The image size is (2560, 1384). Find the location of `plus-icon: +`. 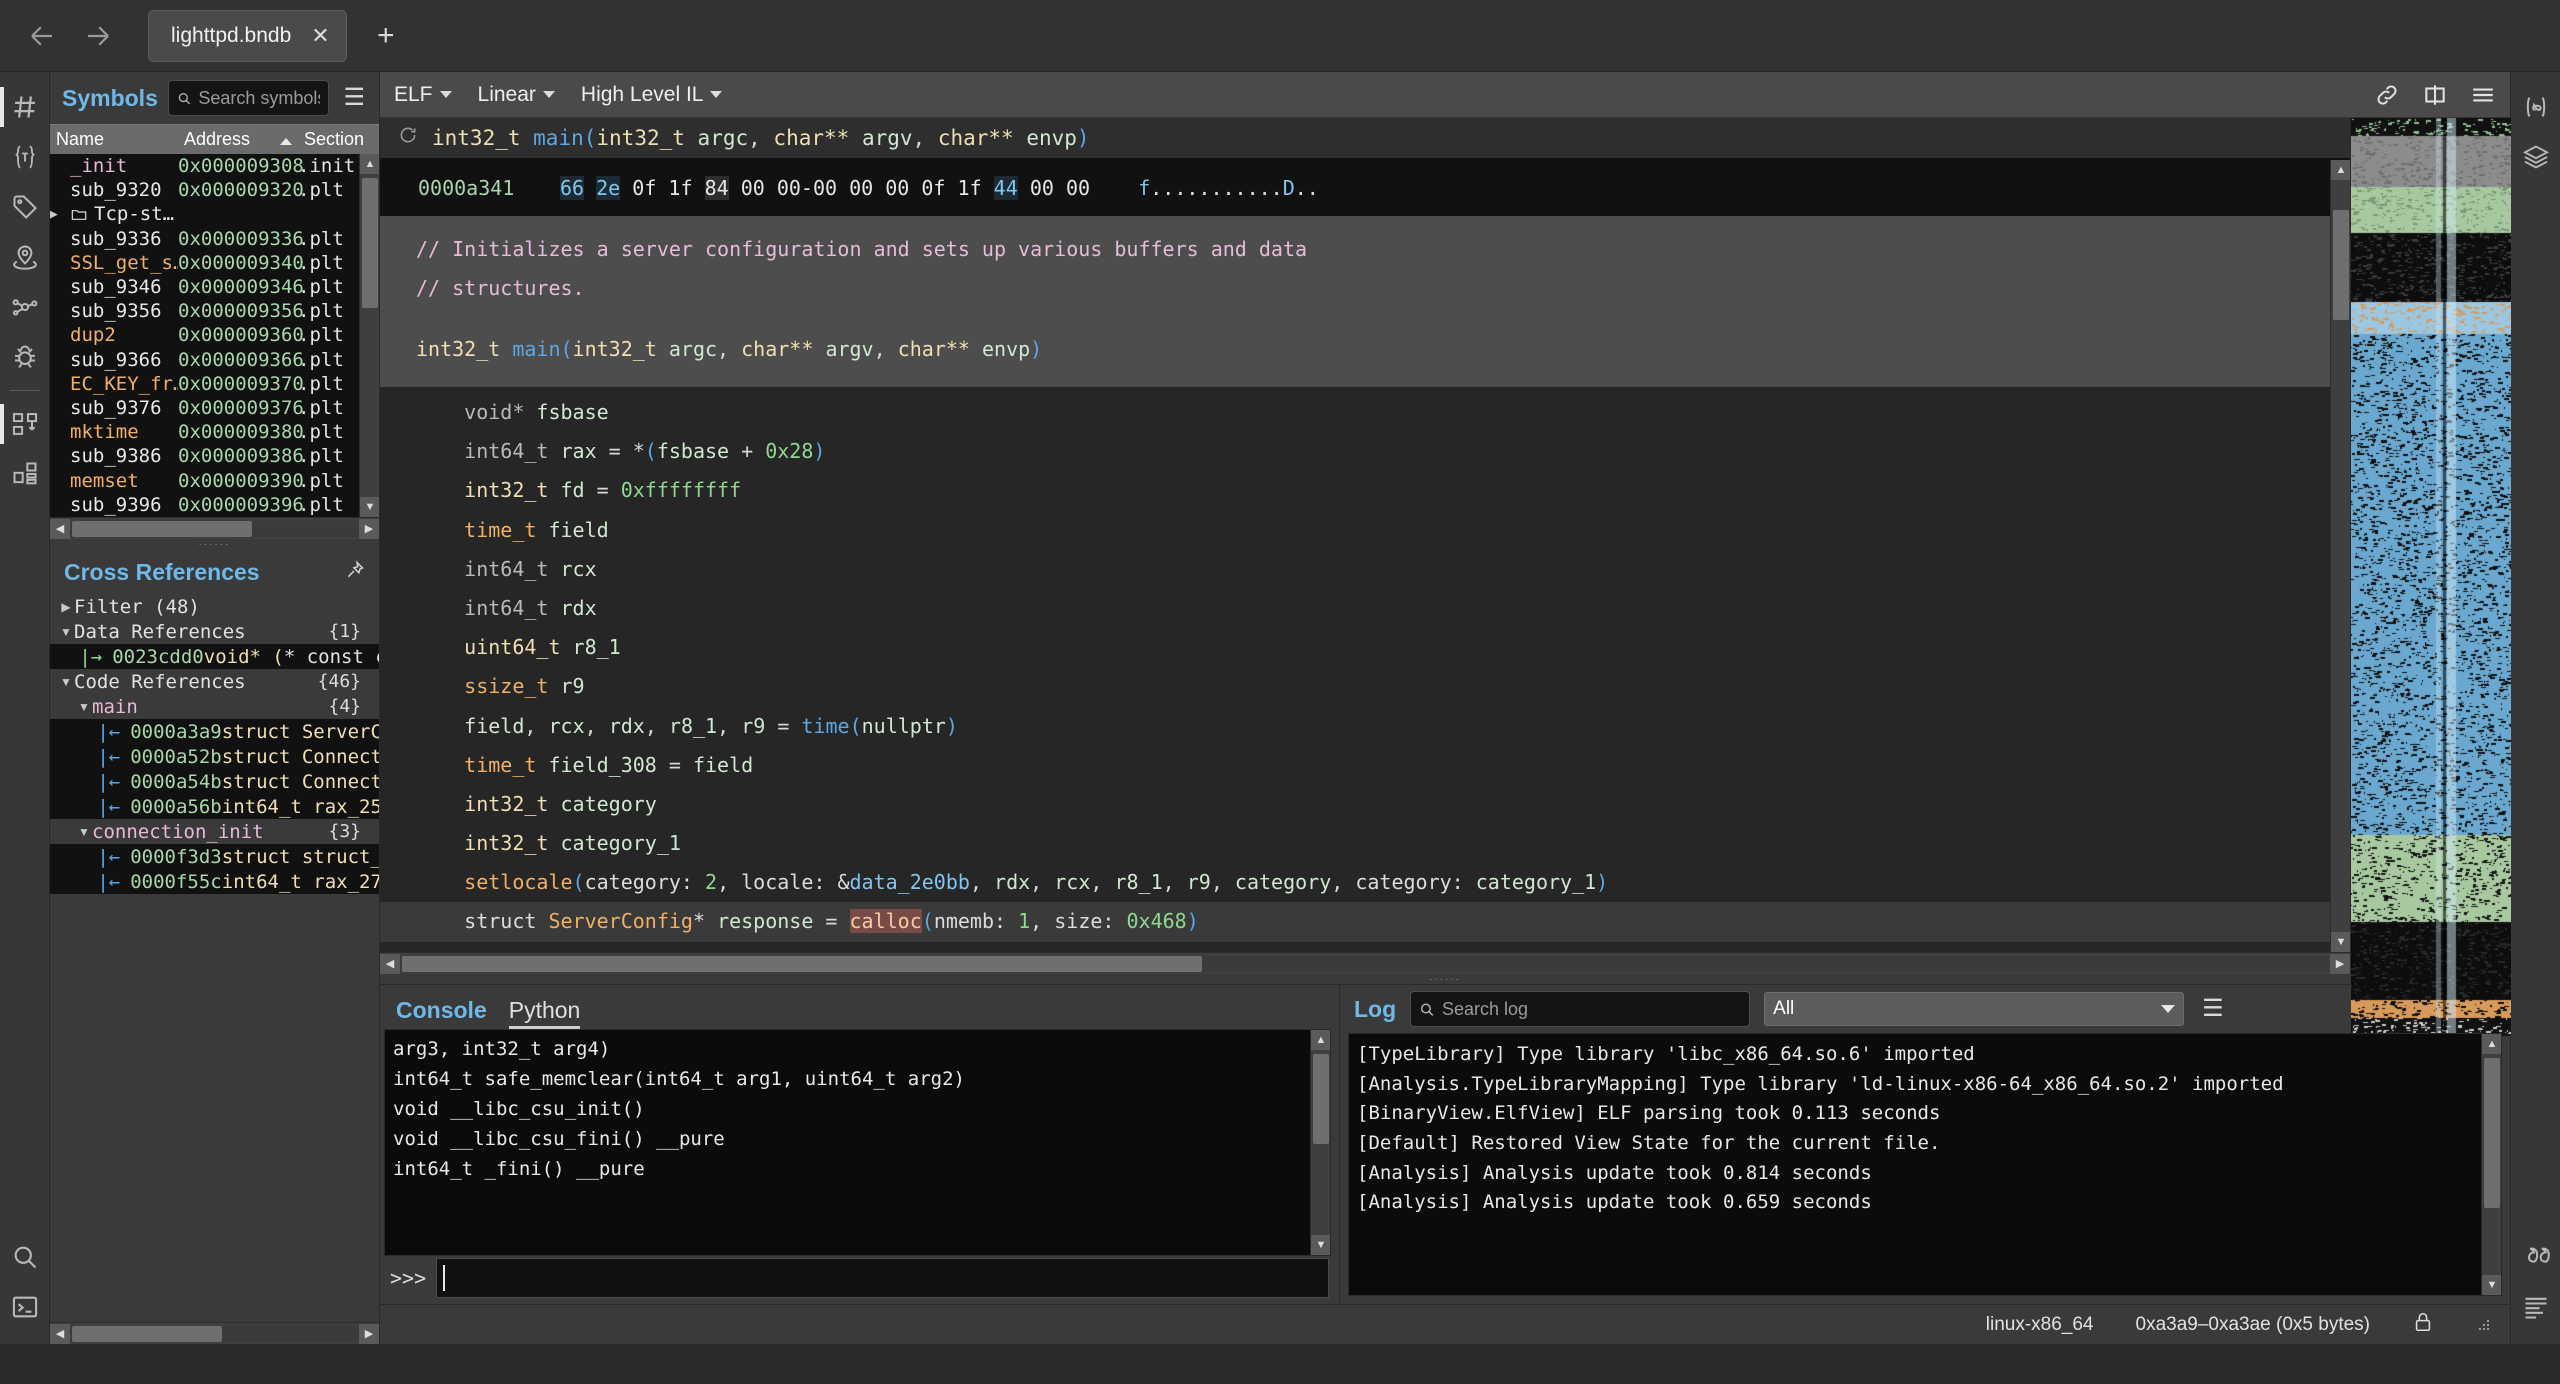

plus-icon: + is located at coordinates (386, 36).